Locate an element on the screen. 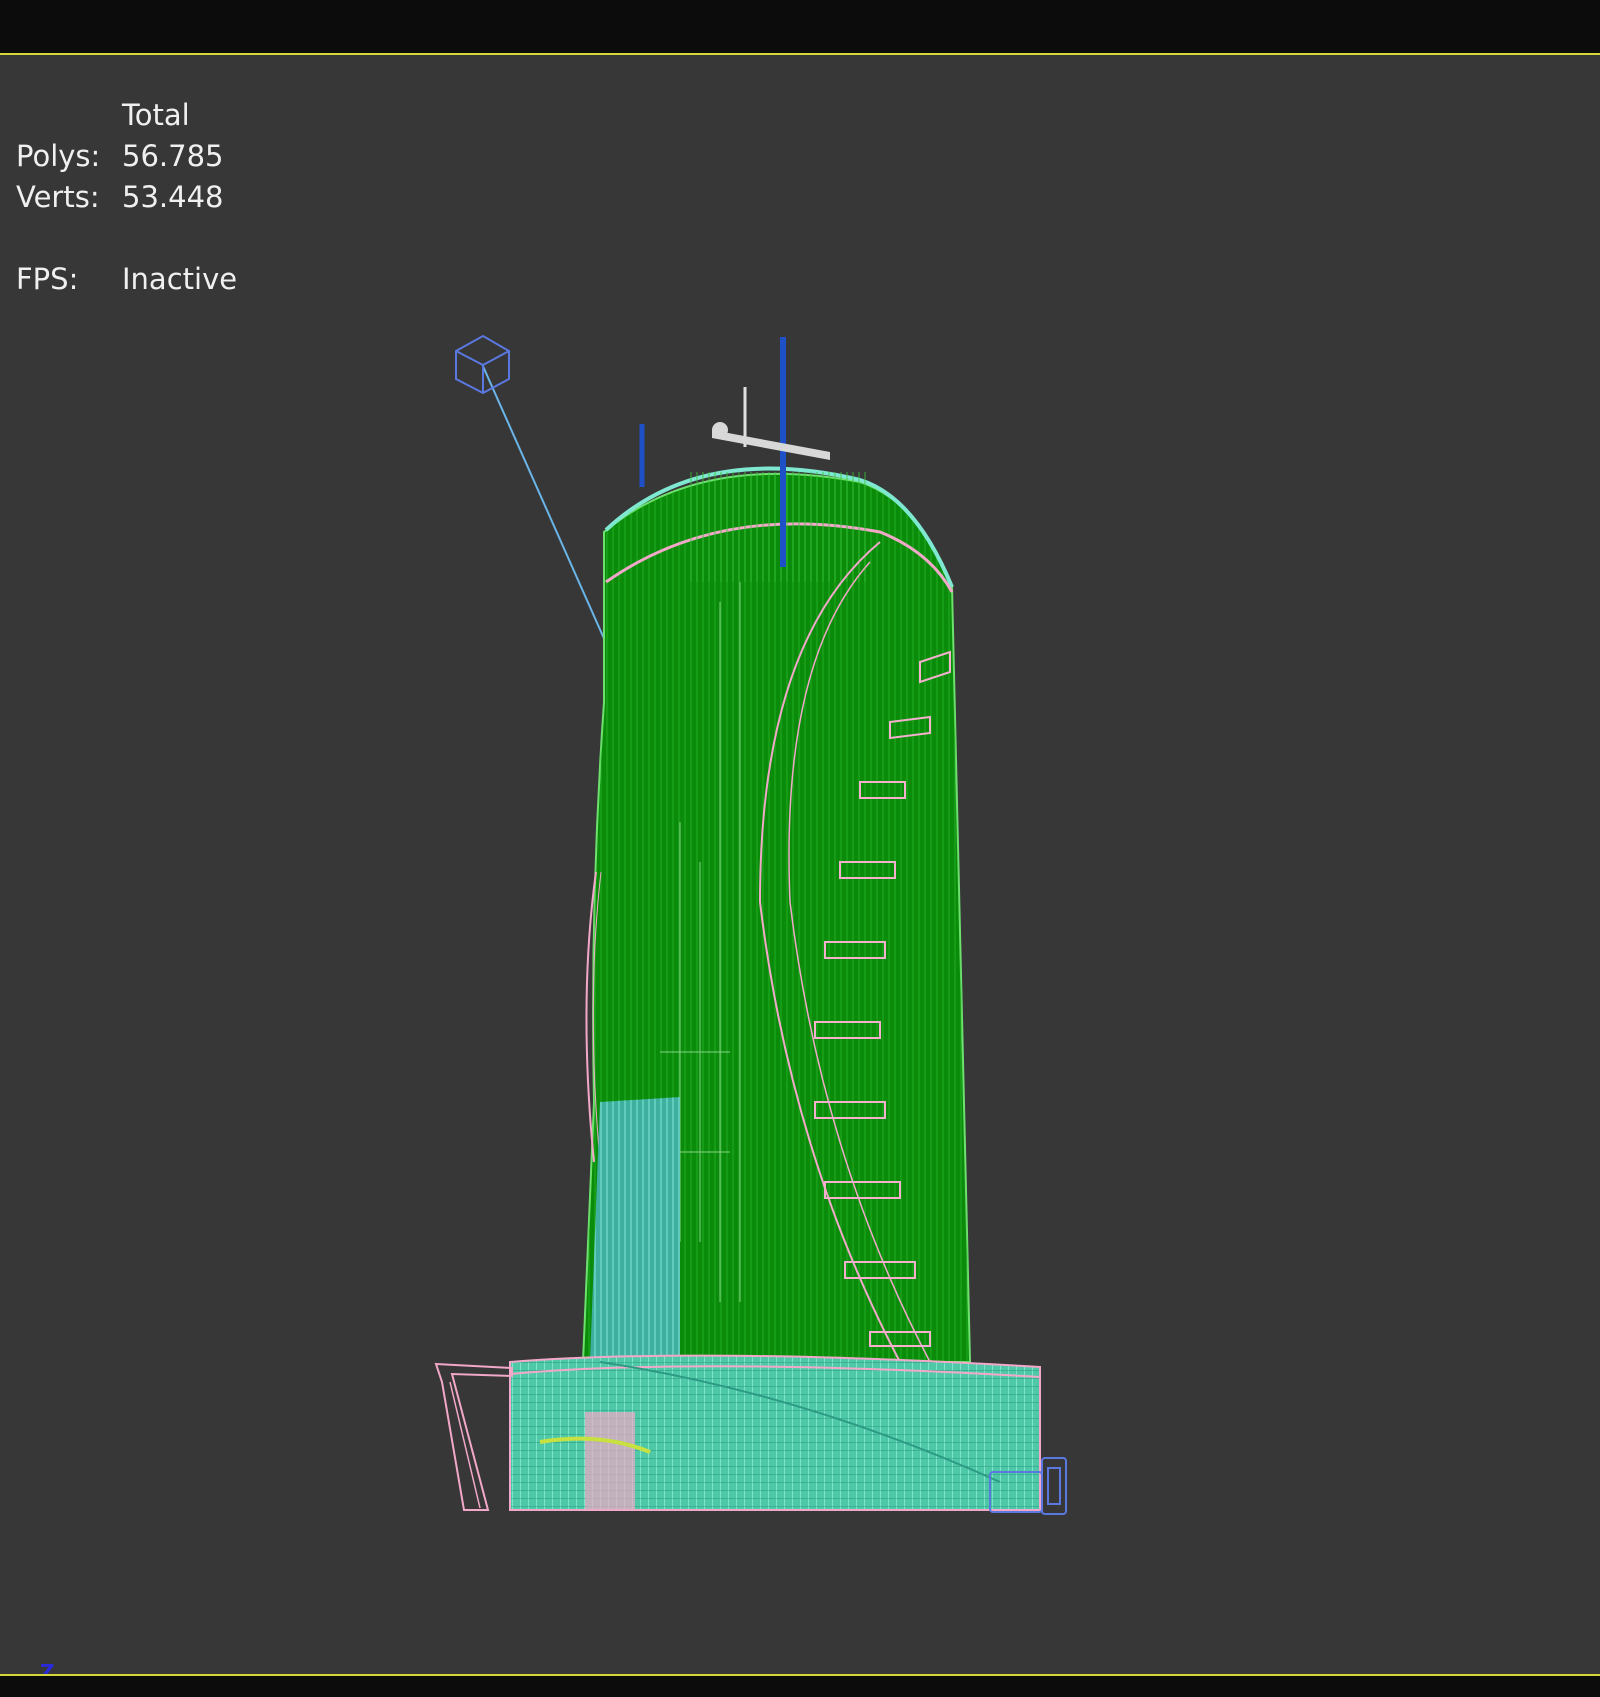 This screenshot has height=1697, width=1600. top-bar is located at coordinates (800, 26).